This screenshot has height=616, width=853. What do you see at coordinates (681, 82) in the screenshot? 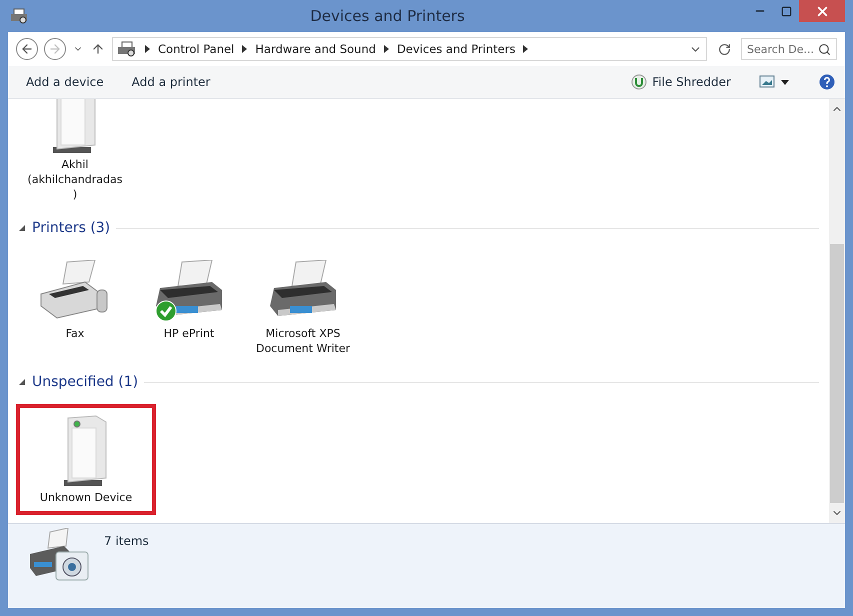
I see `file-shredder-button: File Shredder` at bounding box center [681, 82].